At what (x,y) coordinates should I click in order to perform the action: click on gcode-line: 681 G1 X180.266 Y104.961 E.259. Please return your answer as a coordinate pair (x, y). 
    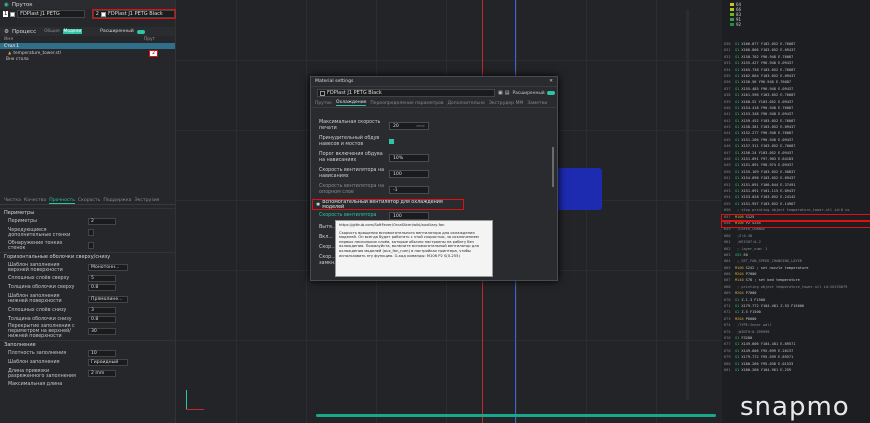
    Looking at the image, I should click on (796, 371).